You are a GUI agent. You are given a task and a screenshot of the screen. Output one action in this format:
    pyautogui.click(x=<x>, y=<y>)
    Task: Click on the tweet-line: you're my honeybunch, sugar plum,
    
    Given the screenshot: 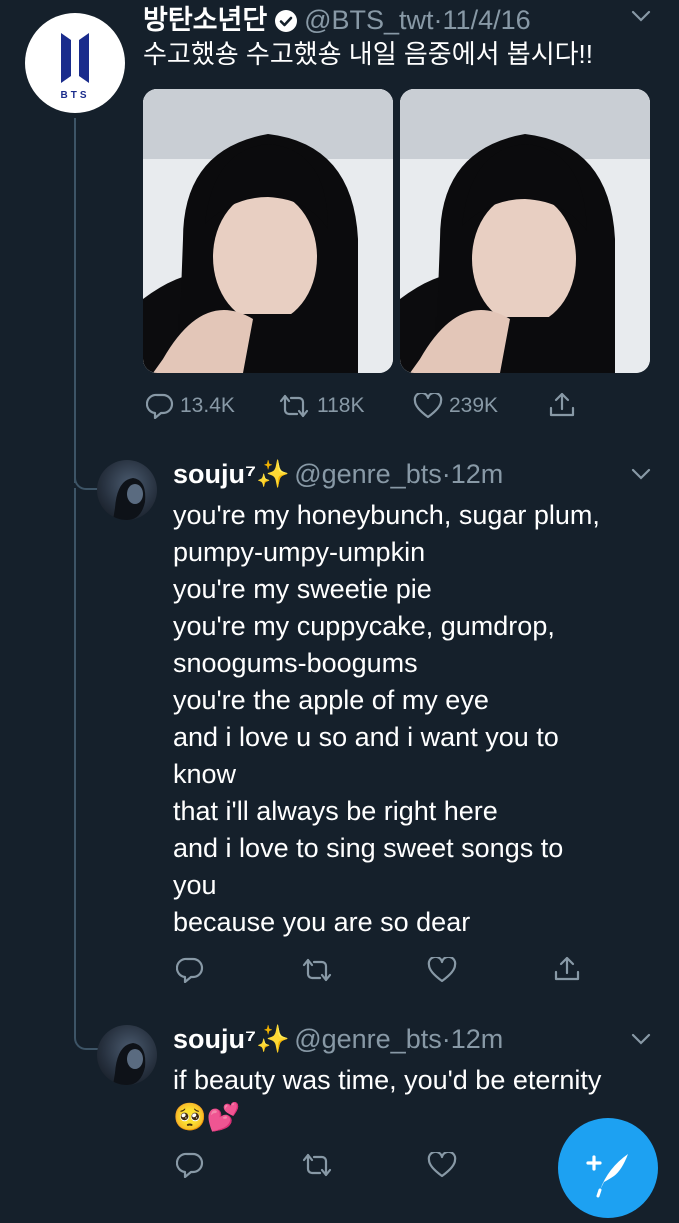 What is the action you would take?
    pyautogui.click(x=386, y=515)
    